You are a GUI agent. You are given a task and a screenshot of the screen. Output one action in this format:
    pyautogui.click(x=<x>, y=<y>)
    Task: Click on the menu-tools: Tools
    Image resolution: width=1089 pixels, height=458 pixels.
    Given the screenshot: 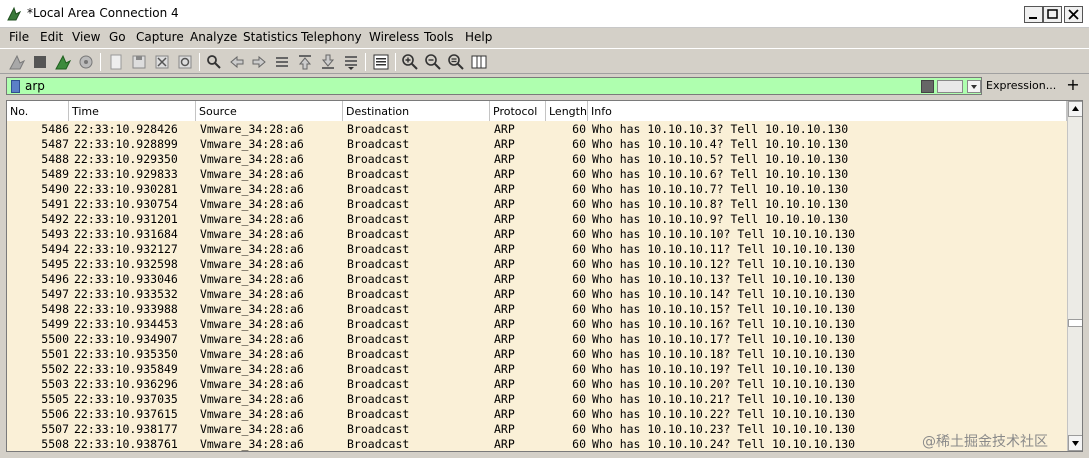 What is the action you would take?
    pyautogui.click(x=439, y=37)
    